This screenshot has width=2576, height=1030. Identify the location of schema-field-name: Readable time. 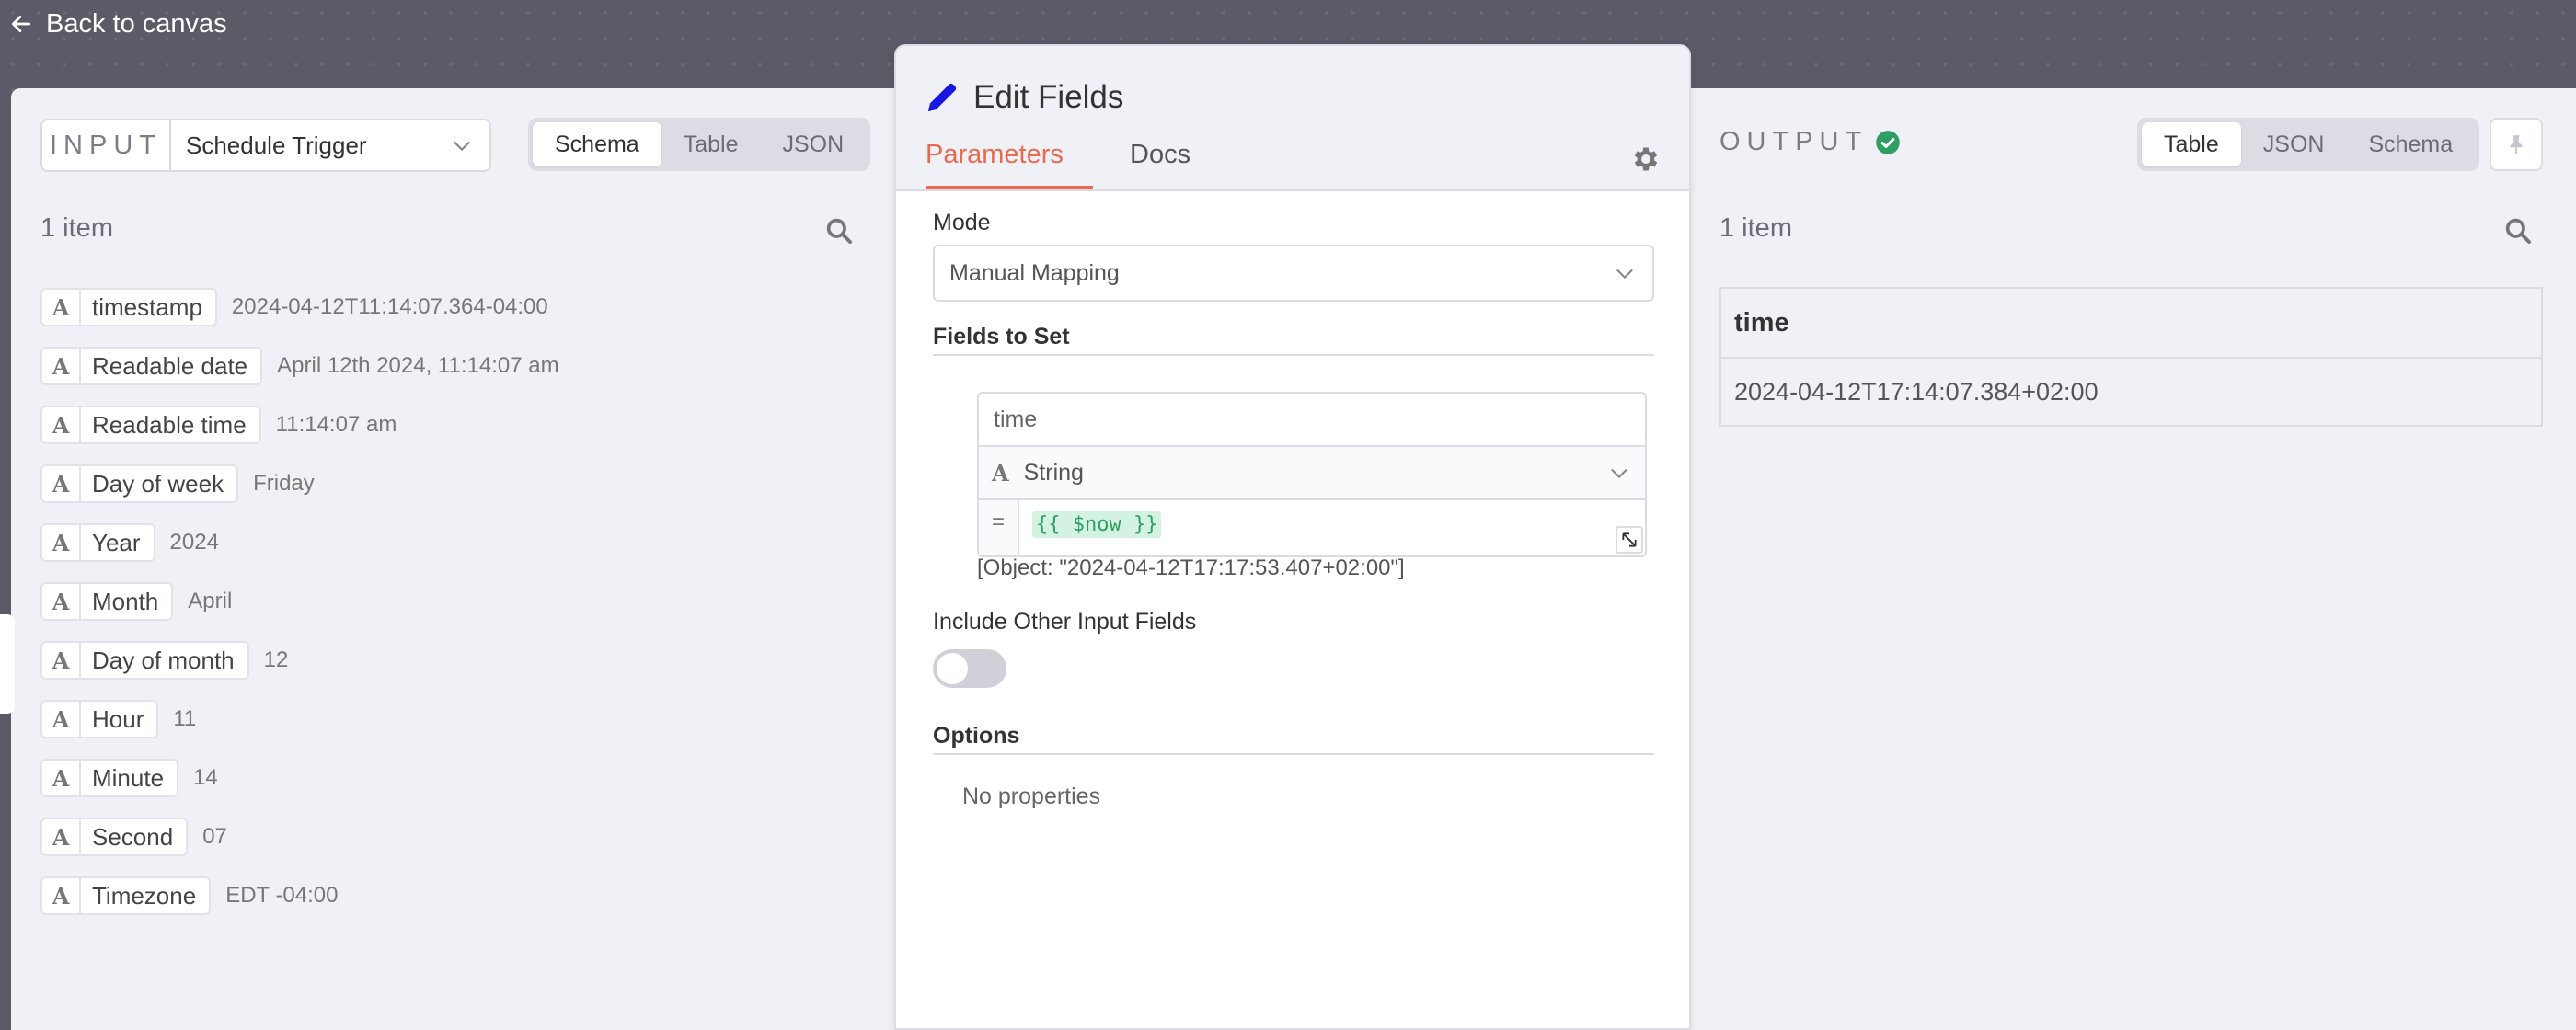
(169, 424).